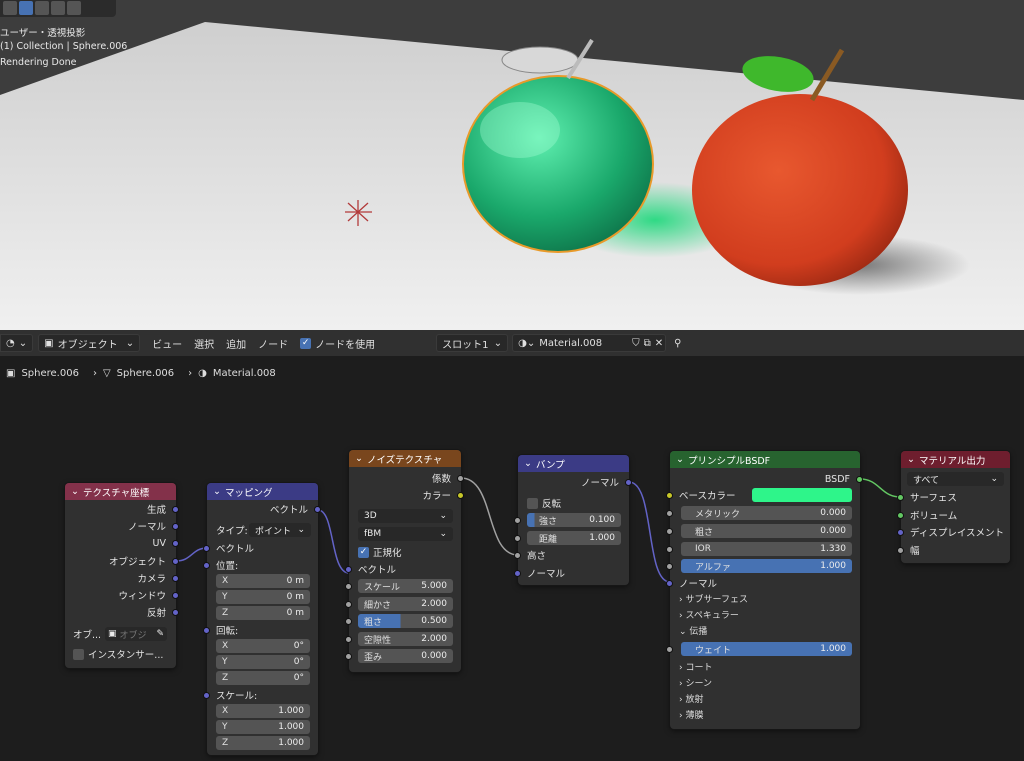 This screenshot has height=761, width=1024. What do you see at coordinates (175, 612) in the screenshot?
I see `socket-reflection` at bounding box center [175, 612].